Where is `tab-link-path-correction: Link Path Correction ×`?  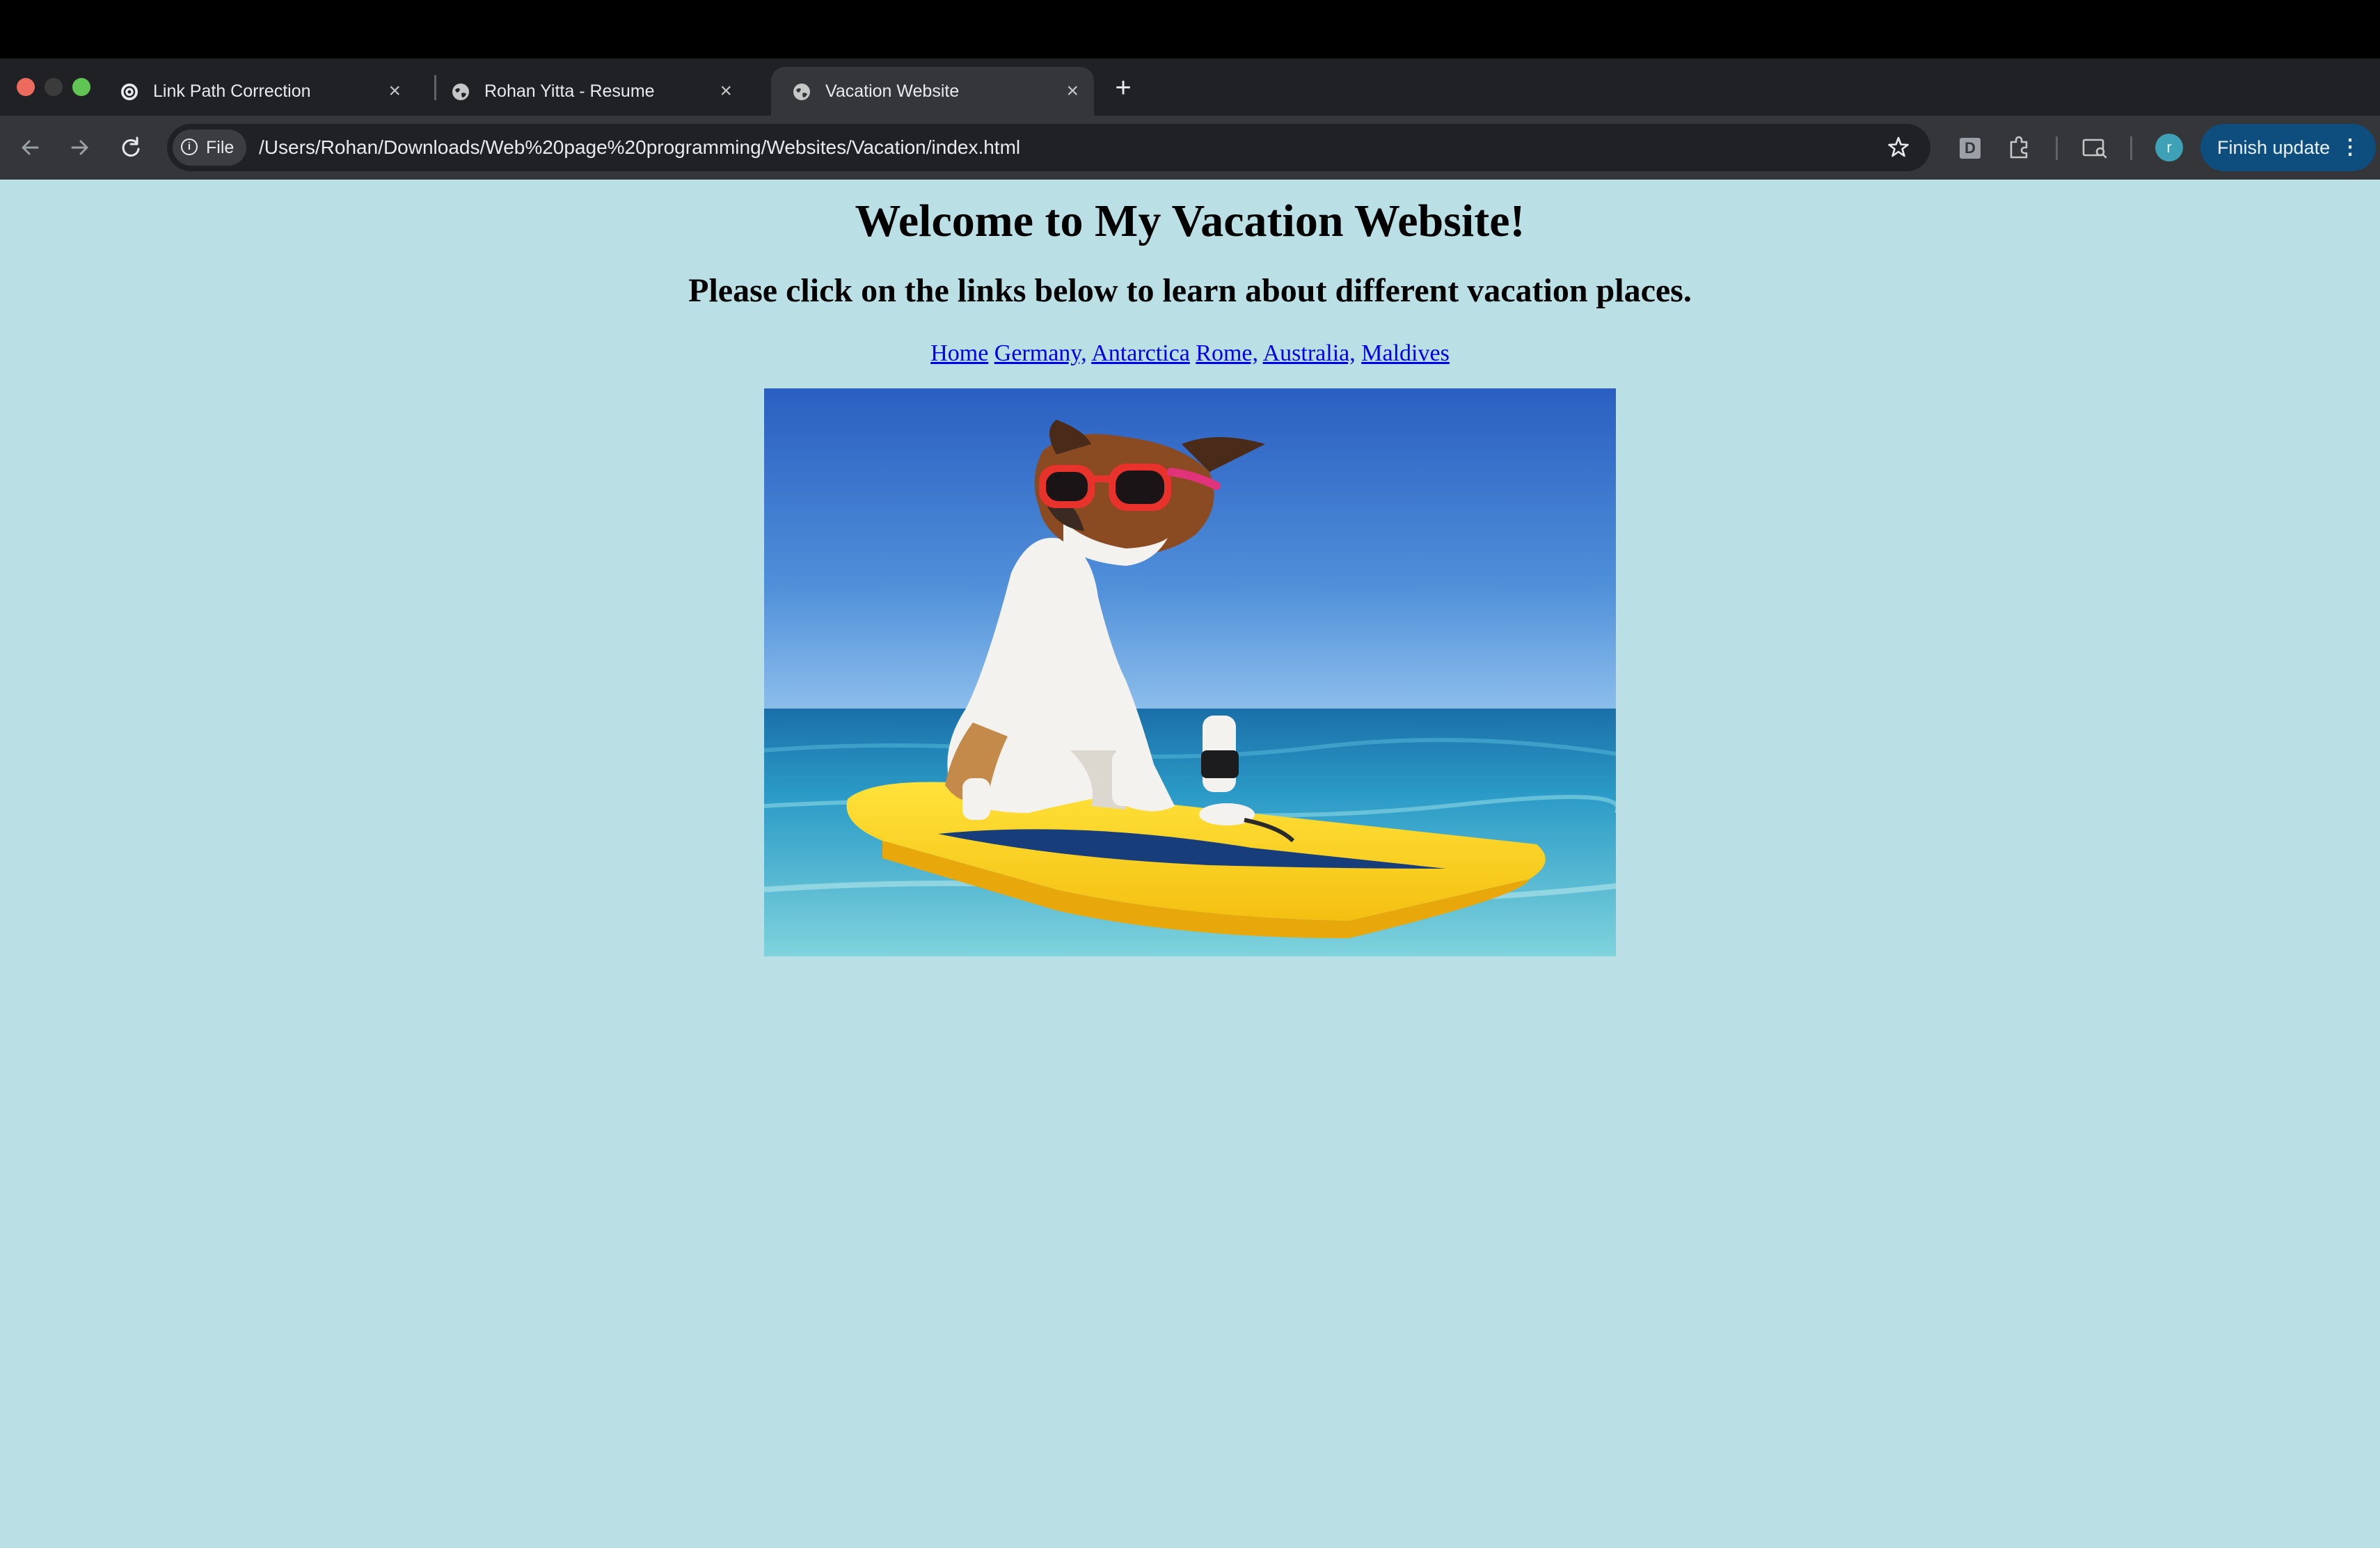
tab-link-path-correction: Link Path Correction × is located at coordinates (257, 91).